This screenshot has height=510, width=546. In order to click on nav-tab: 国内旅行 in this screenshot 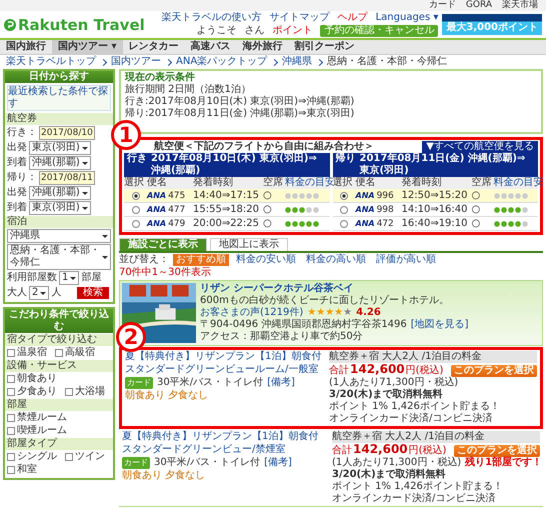, I will do `click(26, 47)`.